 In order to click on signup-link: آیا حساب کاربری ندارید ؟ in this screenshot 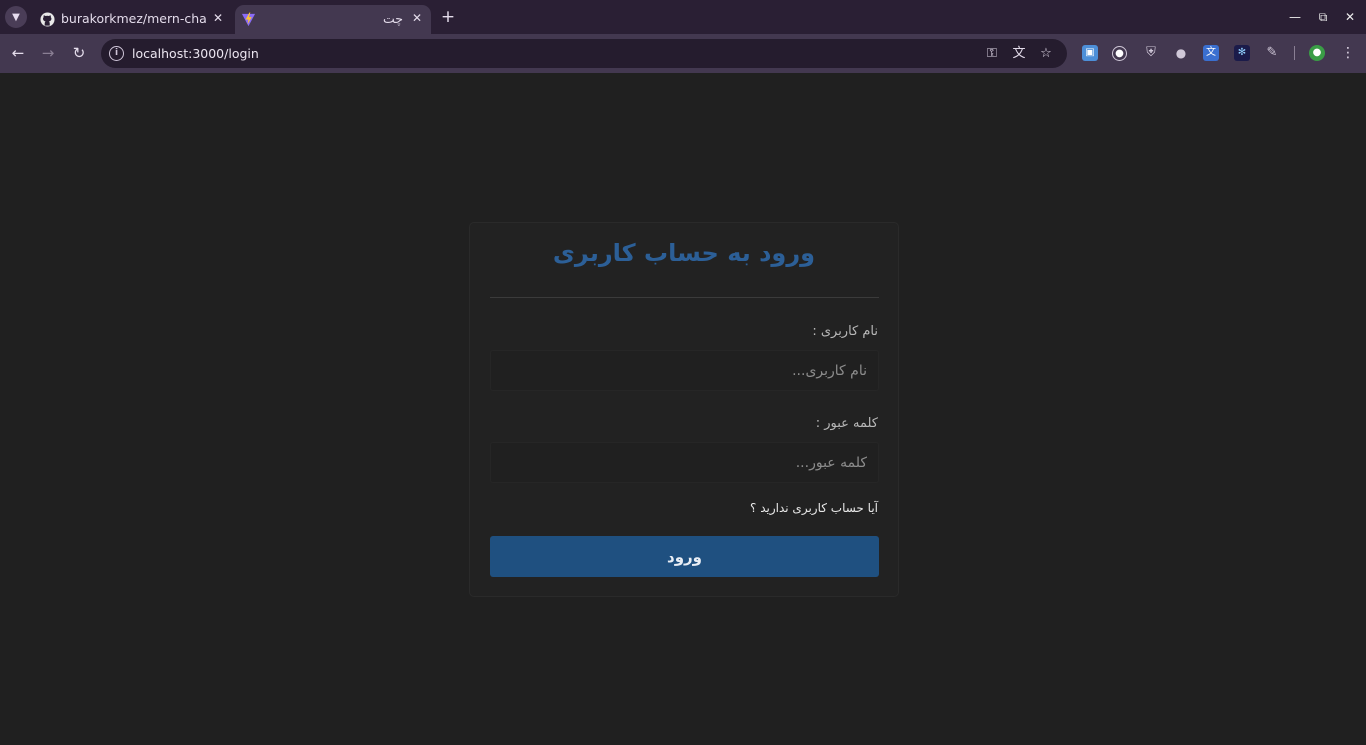, I will do `click(814, 508)`.